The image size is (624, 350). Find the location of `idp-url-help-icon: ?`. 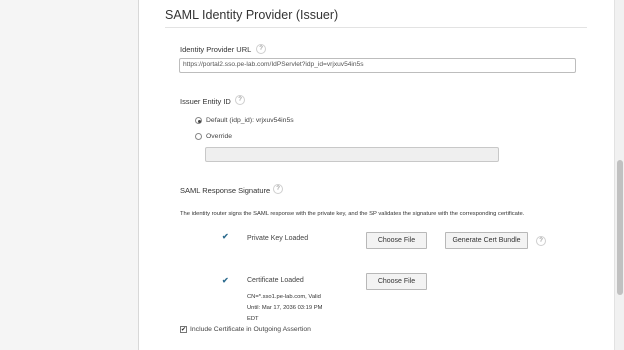

idp-url-help-icon: ? is located at coordinates (261, 49).